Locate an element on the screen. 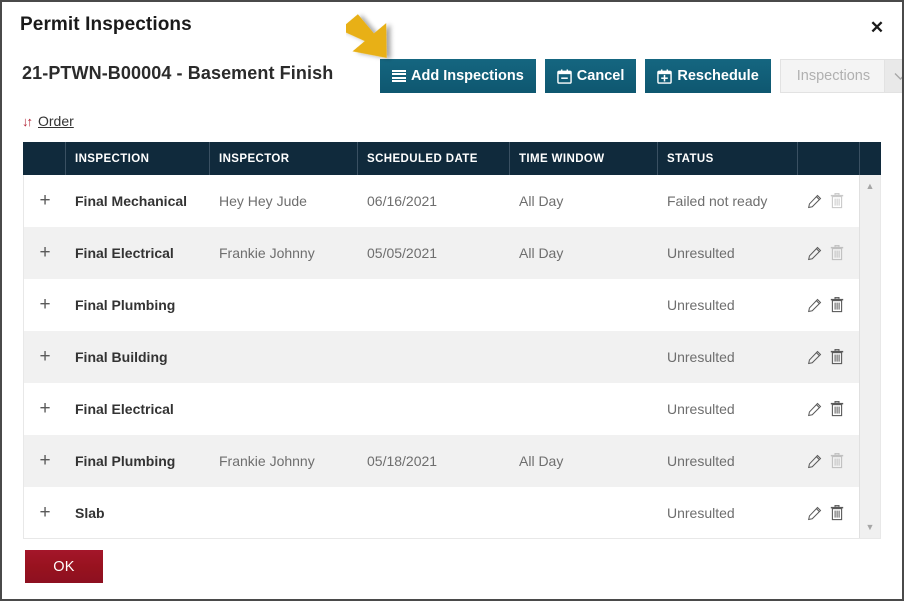 The image size is (904, 601). table-row: + Final Building Unresulted is located at coordinates (442, 357).